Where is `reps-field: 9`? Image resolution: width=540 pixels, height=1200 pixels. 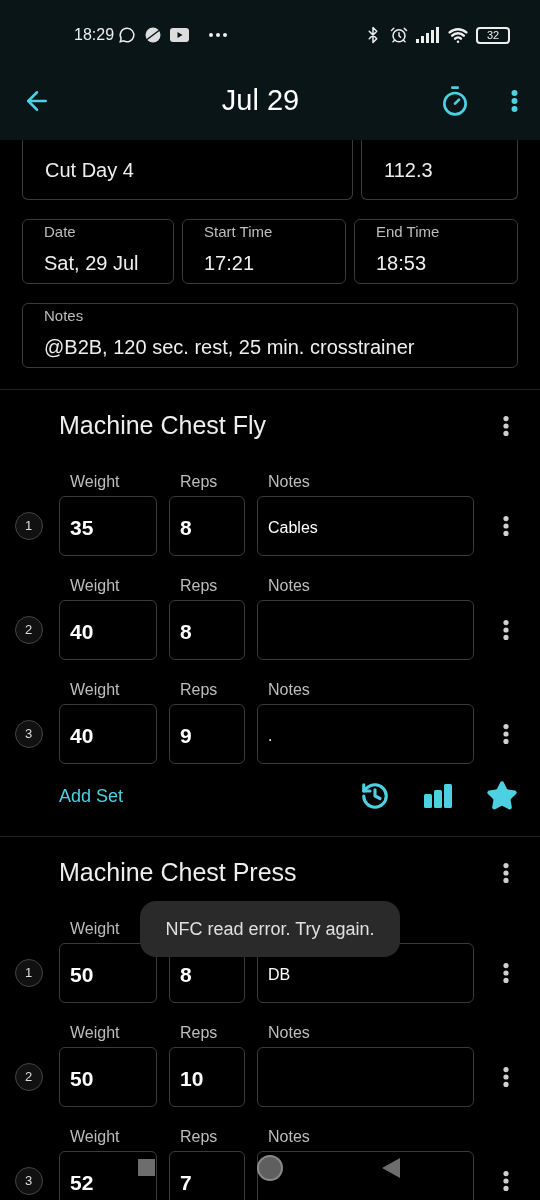
reps-field: 9 is located at coordinates (207, 734).